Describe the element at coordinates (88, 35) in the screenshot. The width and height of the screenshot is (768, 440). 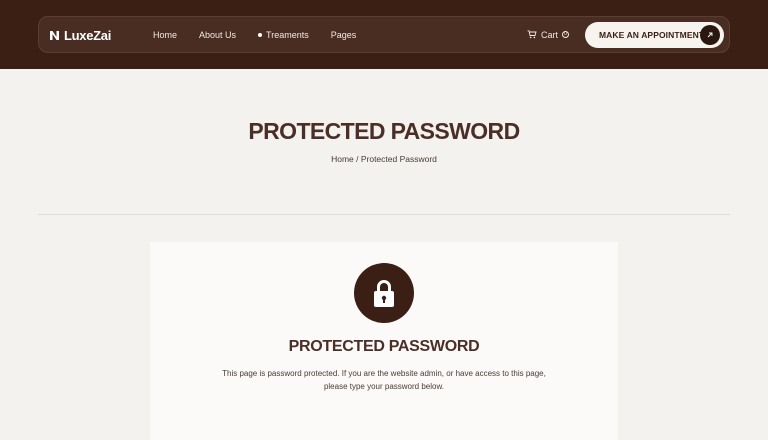
I see `brand-name: LuxeZai` at that location.